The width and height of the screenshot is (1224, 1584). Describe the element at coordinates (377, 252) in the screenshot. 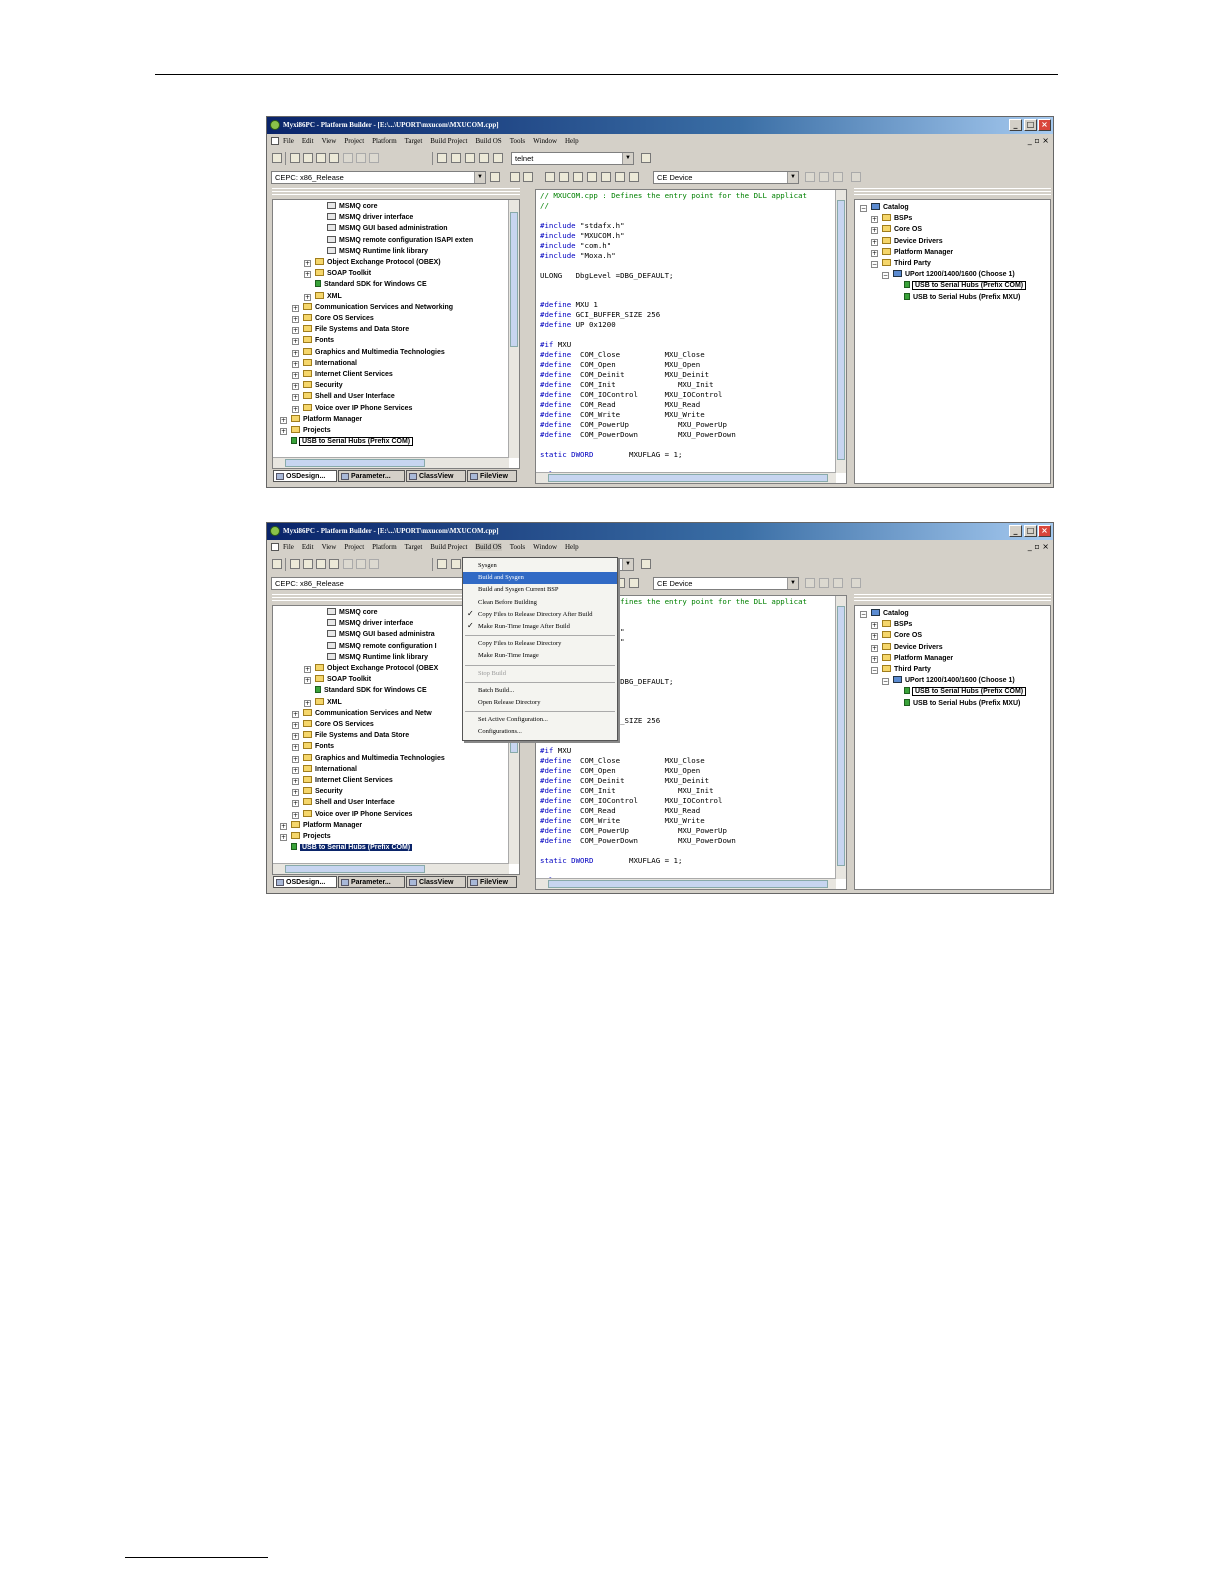

I see `tree-item: MSMQ Runtime link library` at that location.